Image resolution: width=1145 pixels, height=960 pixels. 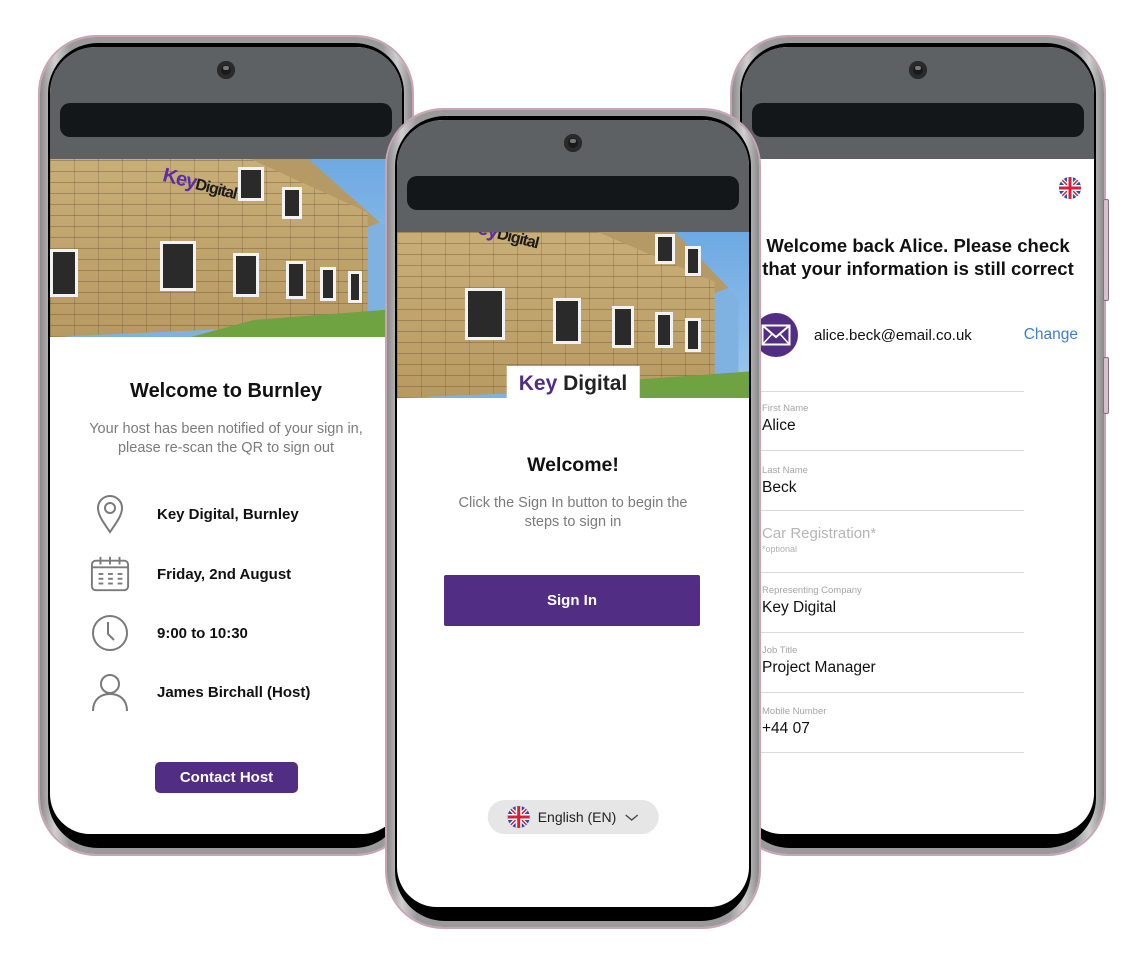 What do you see at coordinates (888, 549) in the screenshot?
I see `car-registration-field: Car Registration* *optional` at bounding box center [888, 549].